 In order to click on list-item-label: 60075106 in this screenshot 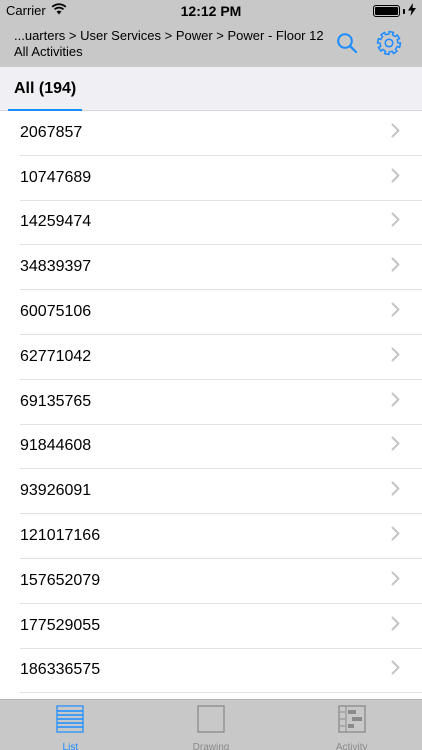, I will do `click(56, 312)`.